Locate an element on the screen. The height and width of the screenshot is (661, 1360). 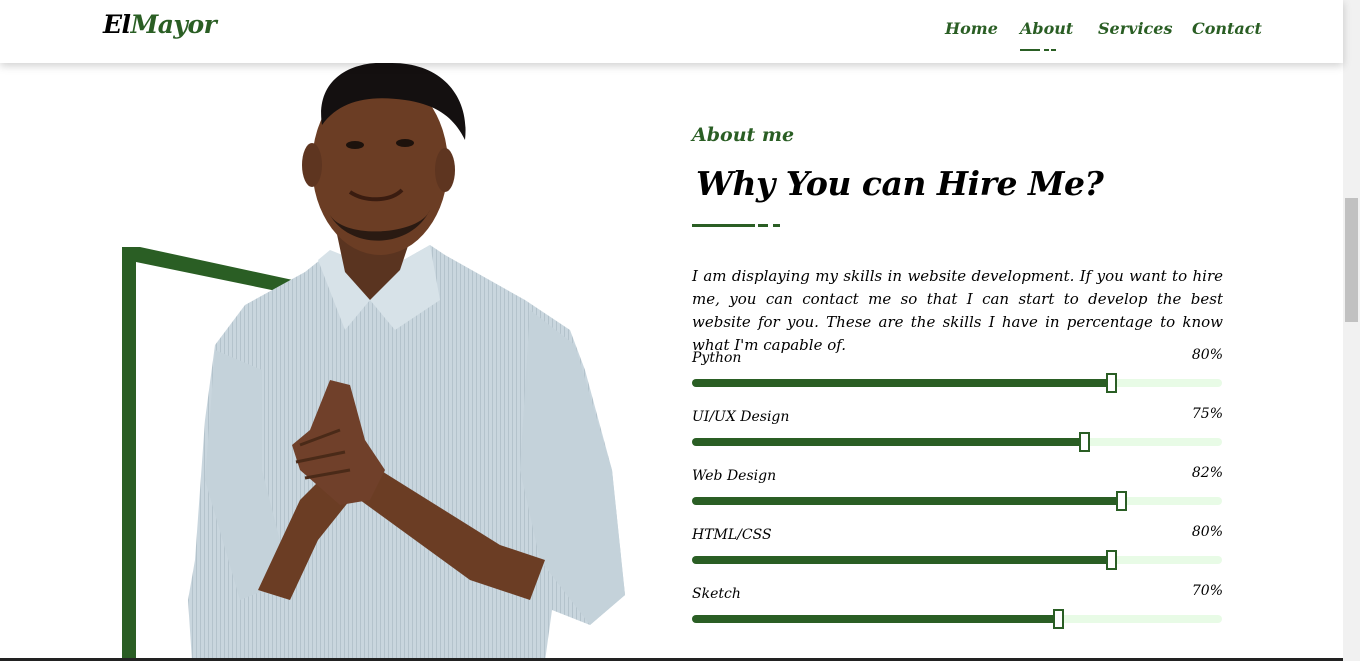
skill-percent: 70% is located at coordinates (1207, 591).